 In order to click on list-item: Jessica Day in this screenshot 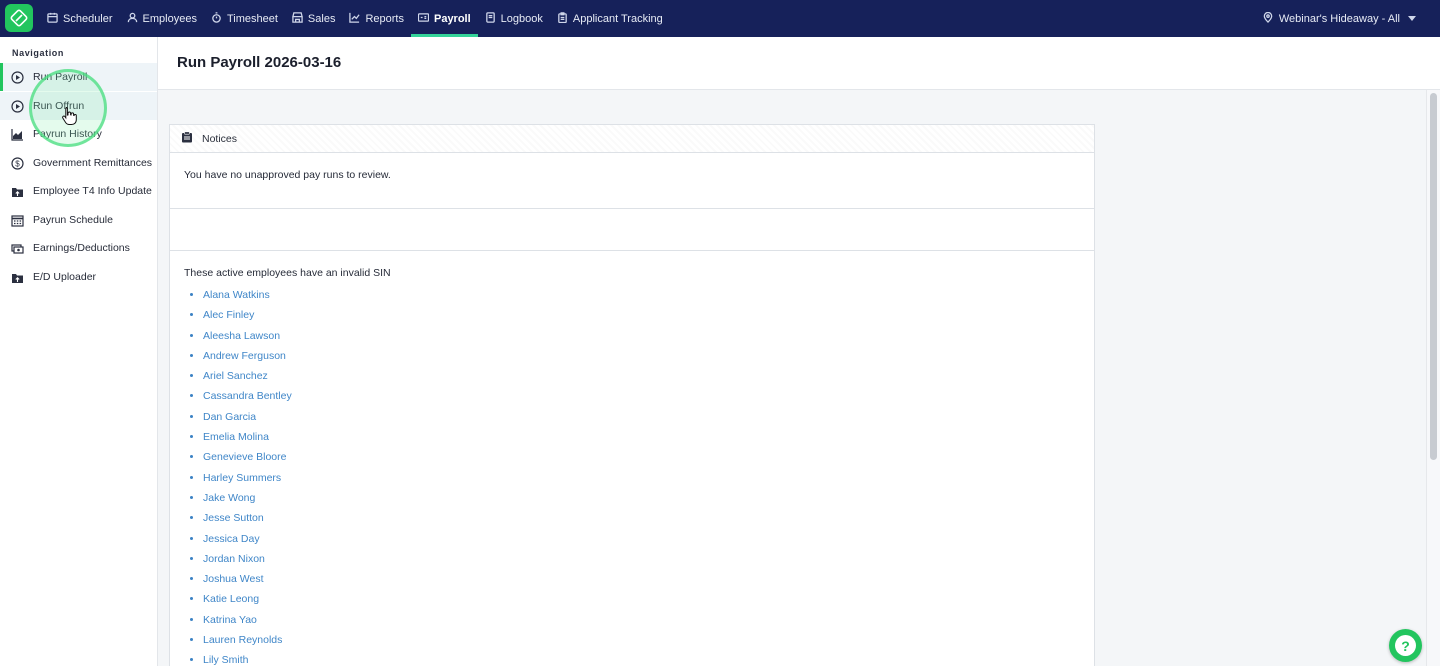, I will do `click(648, 541)`.